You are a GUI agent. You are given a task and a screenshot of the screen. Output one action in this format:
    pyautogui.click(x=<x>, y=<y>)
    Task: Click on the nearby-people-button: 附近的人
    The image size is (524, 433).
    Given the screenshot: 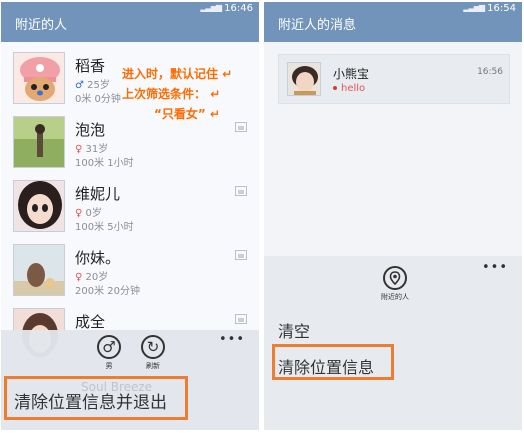 What is the action you would take?
    pyautogui.click(x=395, y=284)
    